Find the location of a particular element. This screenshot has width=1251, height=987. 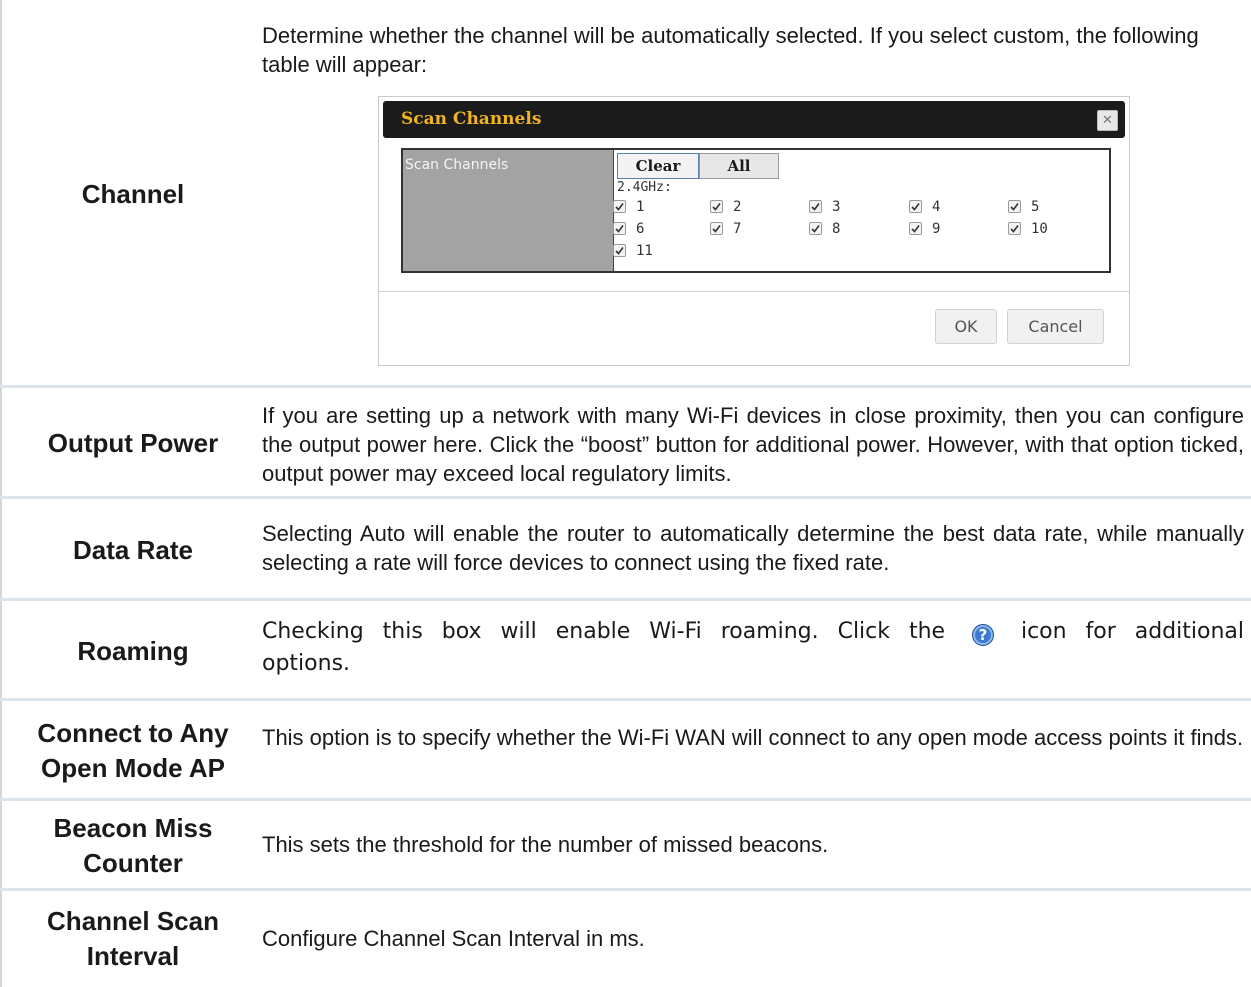

row-label-line2: Interval is located at coordinates (133, 956).